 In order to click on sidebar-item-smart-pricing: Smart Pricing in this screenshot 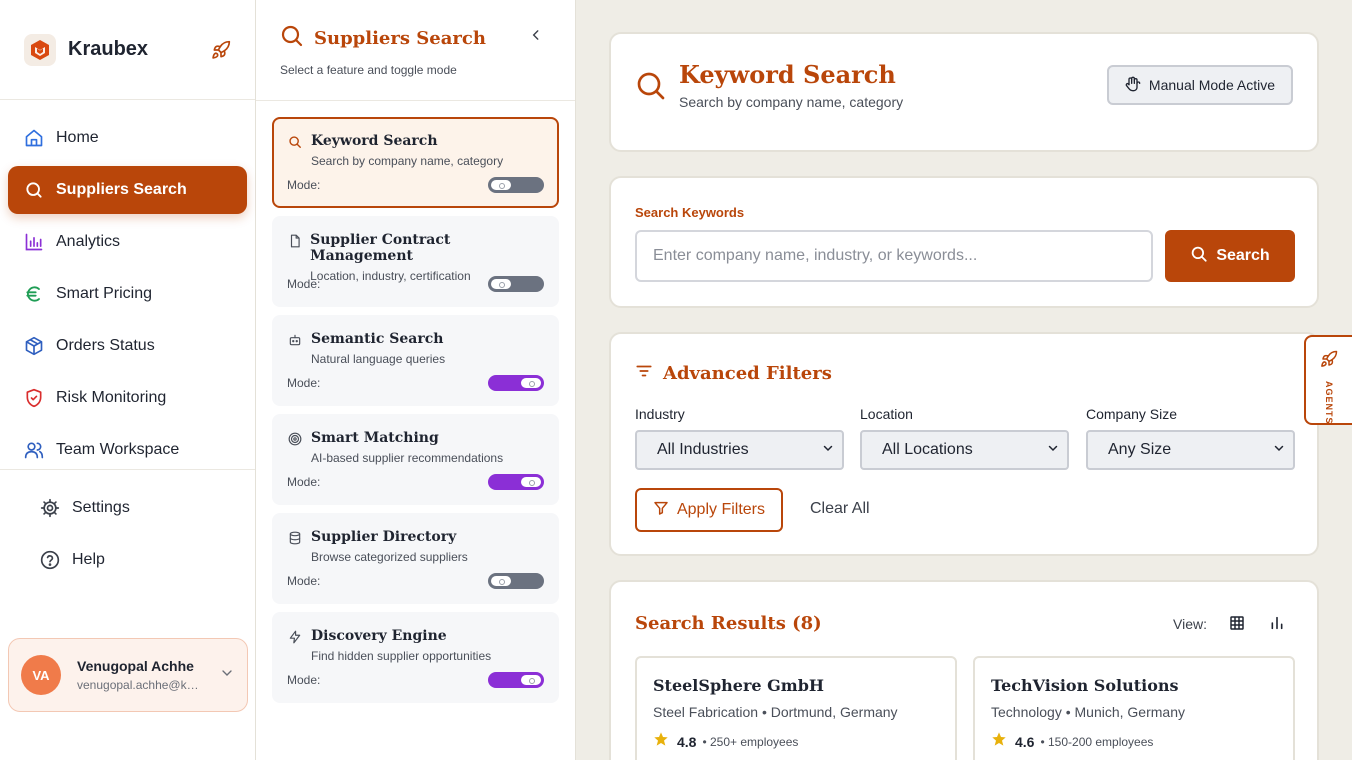, I will do `click(127, 294)`.